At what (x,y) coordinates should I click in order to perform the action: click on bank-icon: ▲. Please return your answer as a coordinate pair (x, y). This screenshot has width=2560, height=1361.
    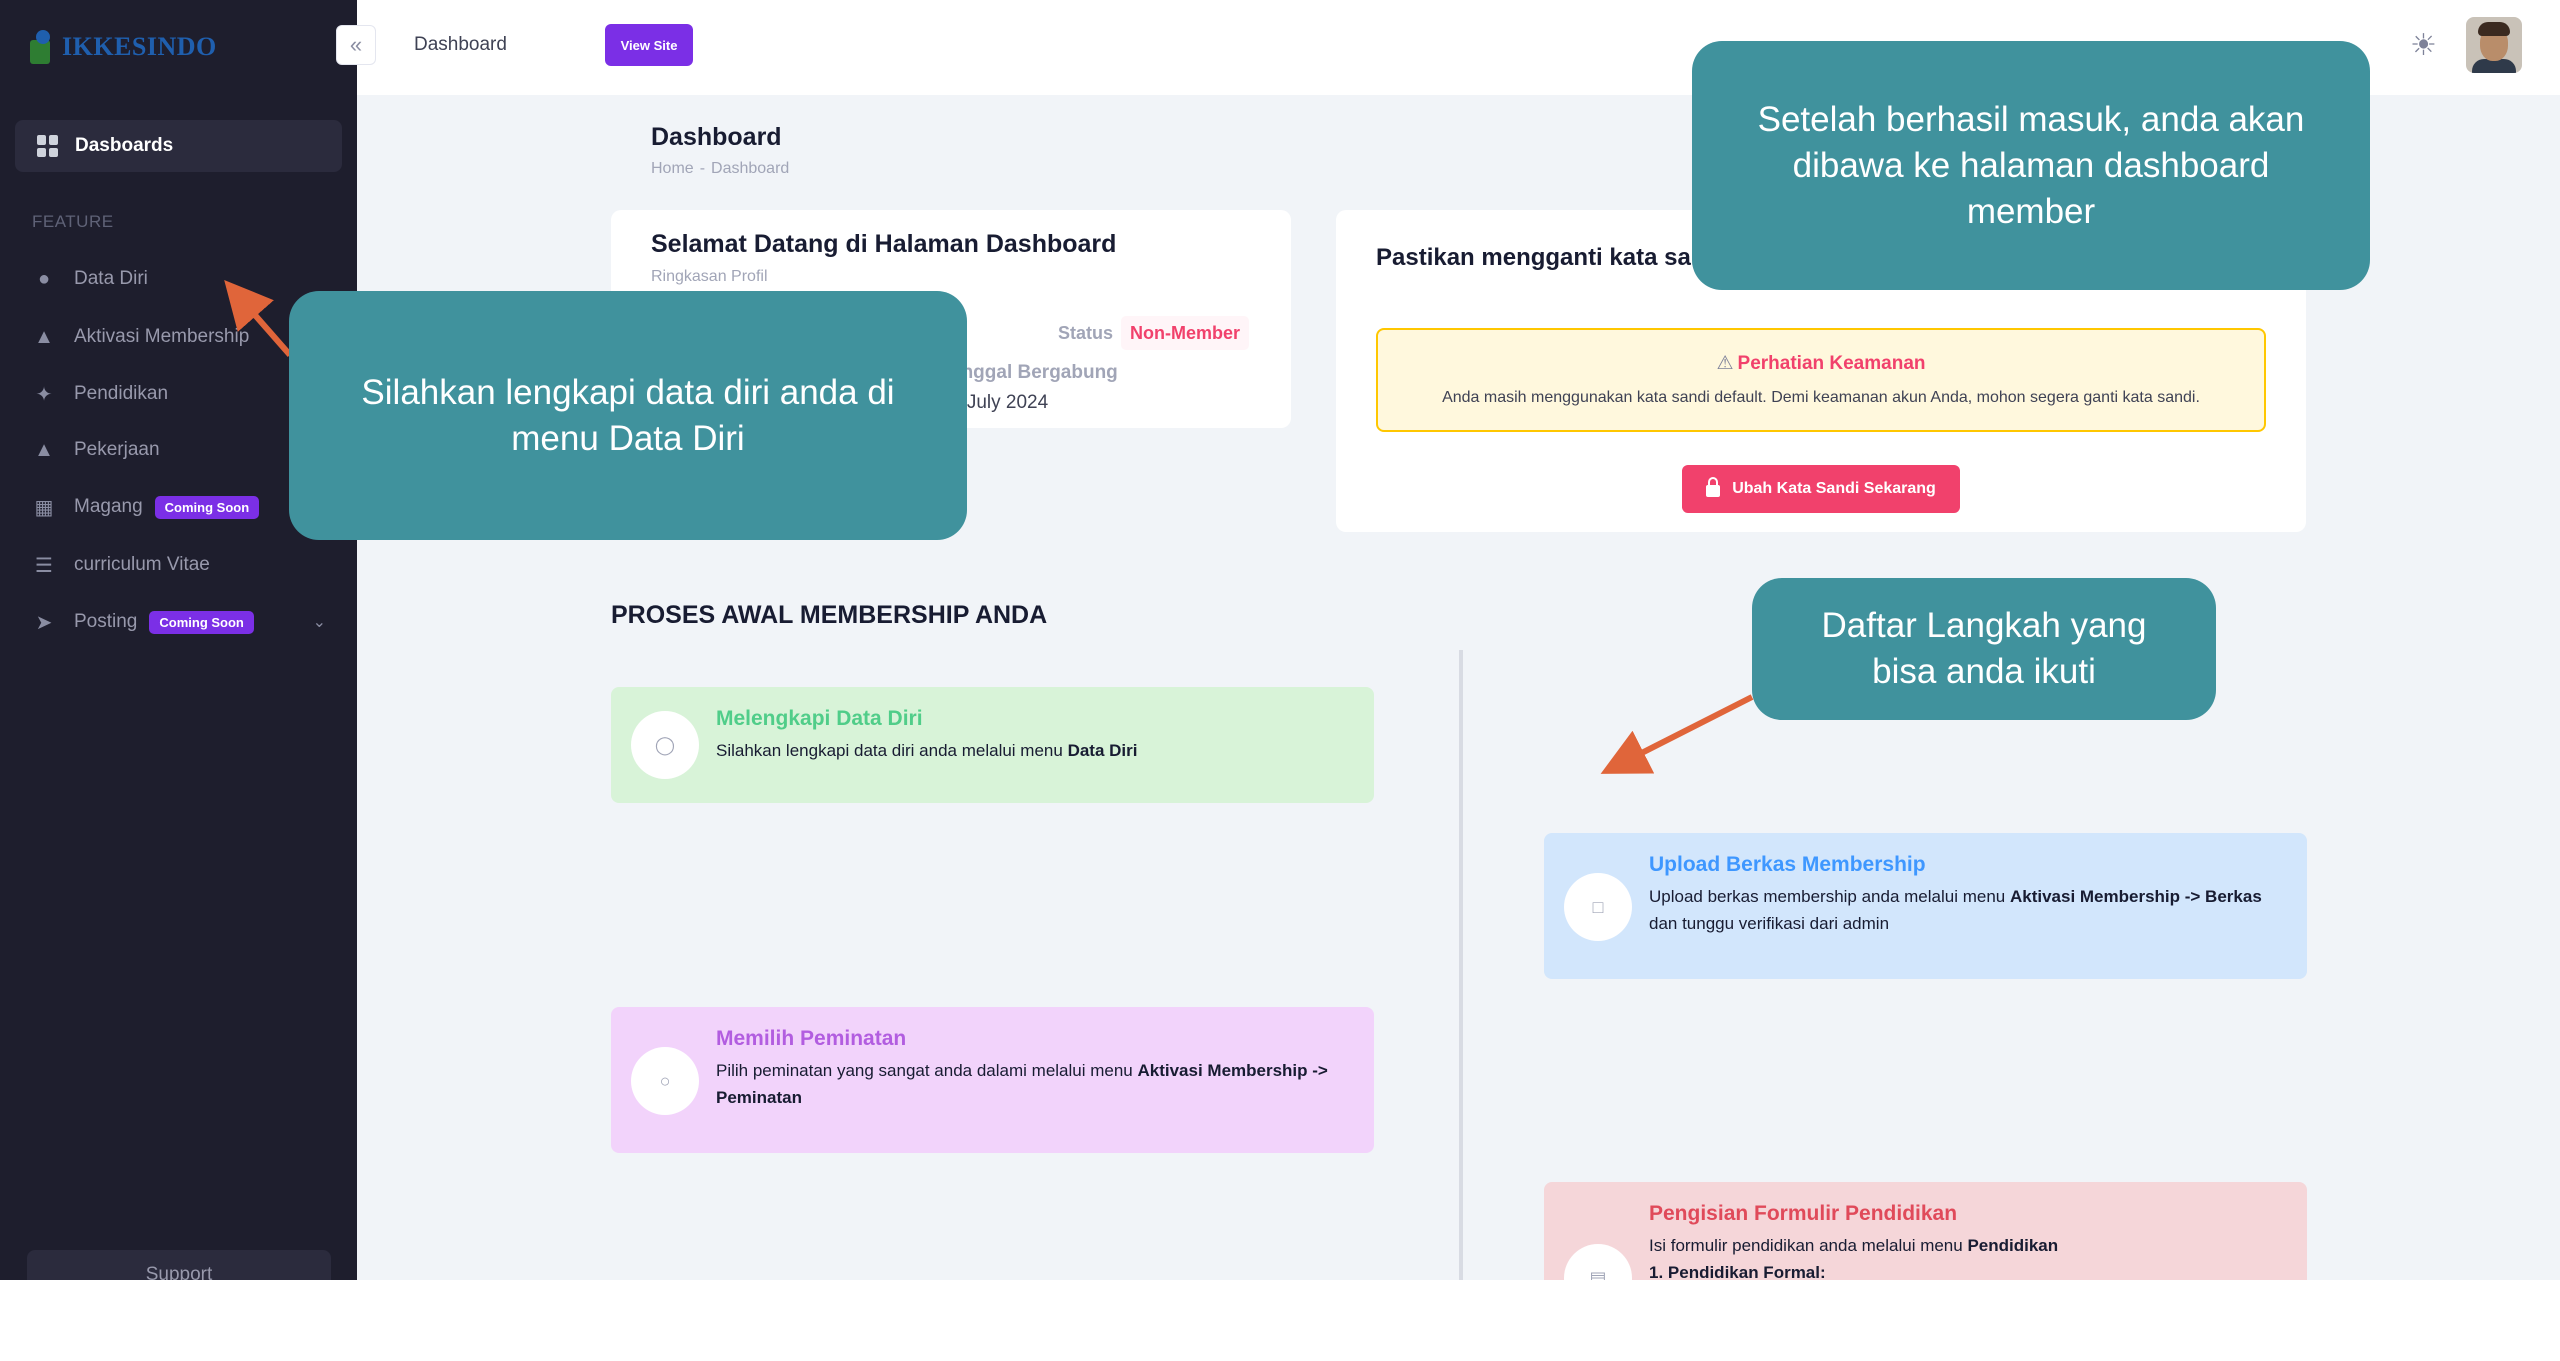
    Looking at the image, I should click on (44, 449).